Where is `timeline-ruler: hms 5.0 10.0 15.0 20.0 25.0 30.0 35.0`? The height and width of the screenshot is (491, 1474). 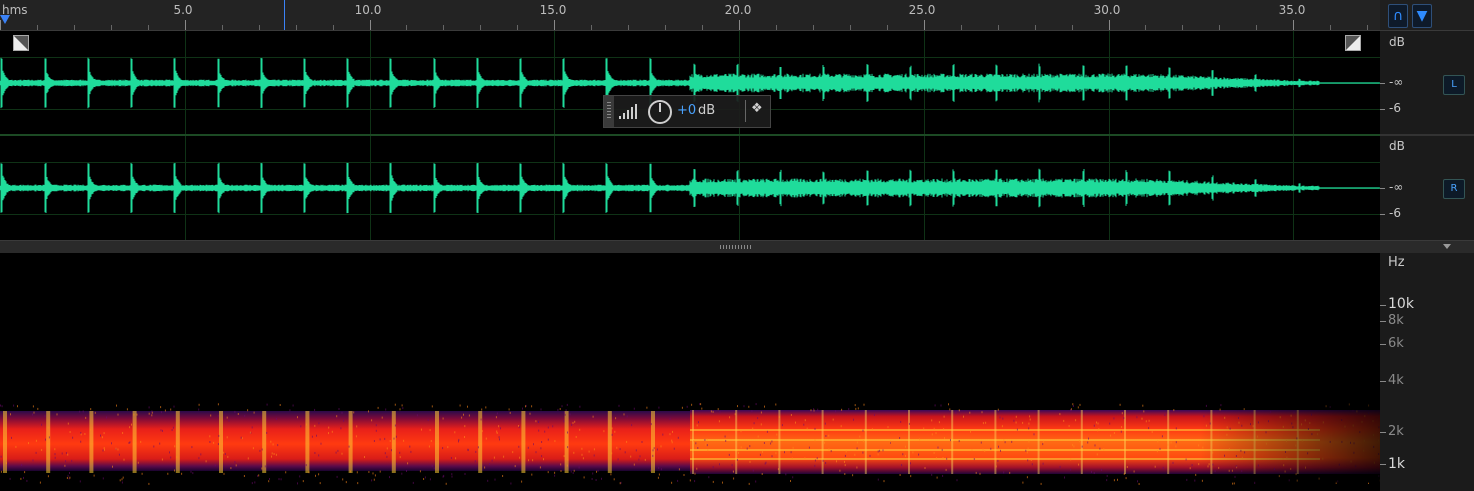
timeline-ruler: hms 5.0 10.0 15.0 20.0 25.0 30.0 35.0 is located at coordinates (690, 15).